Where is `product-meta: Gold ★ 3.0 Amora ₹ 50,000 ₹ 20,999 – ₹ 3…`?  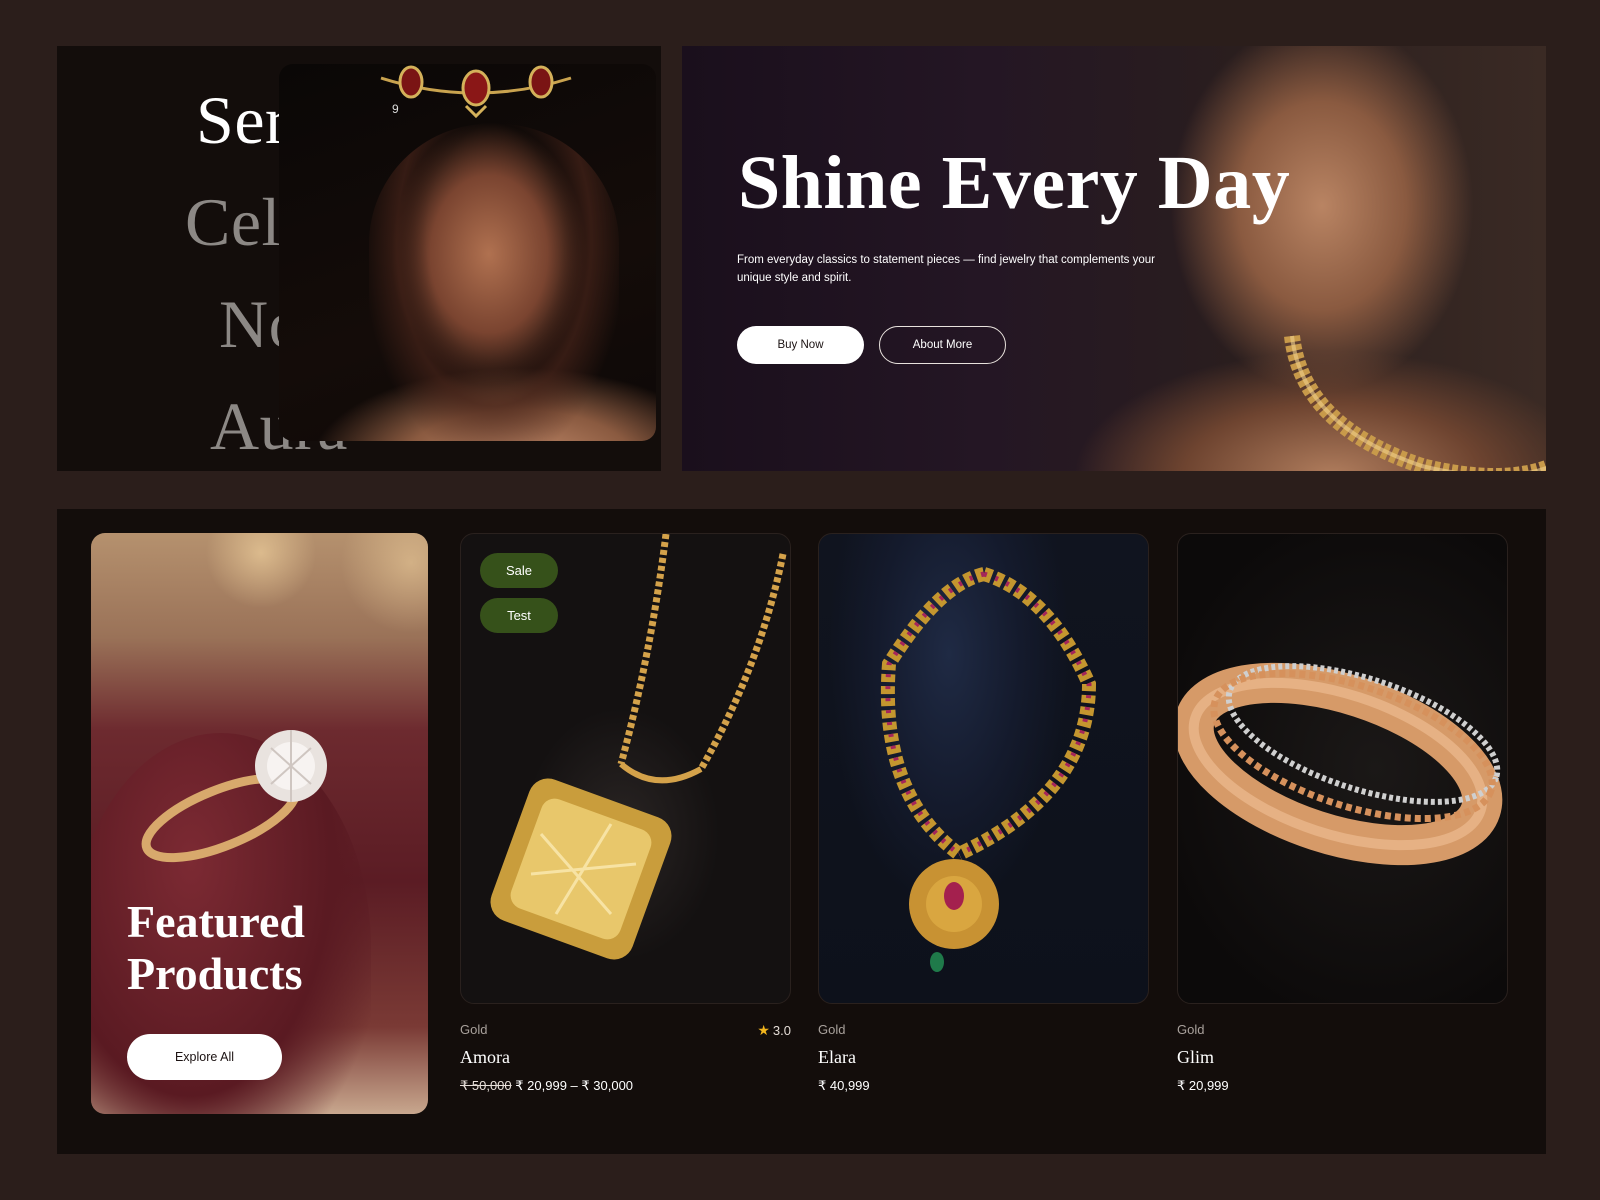 product-meta: Gold ★ 3.0 Amora ₹ 50,000 ₹ 20,999 – ₹ 3… is located at coordinates (625, 1058).